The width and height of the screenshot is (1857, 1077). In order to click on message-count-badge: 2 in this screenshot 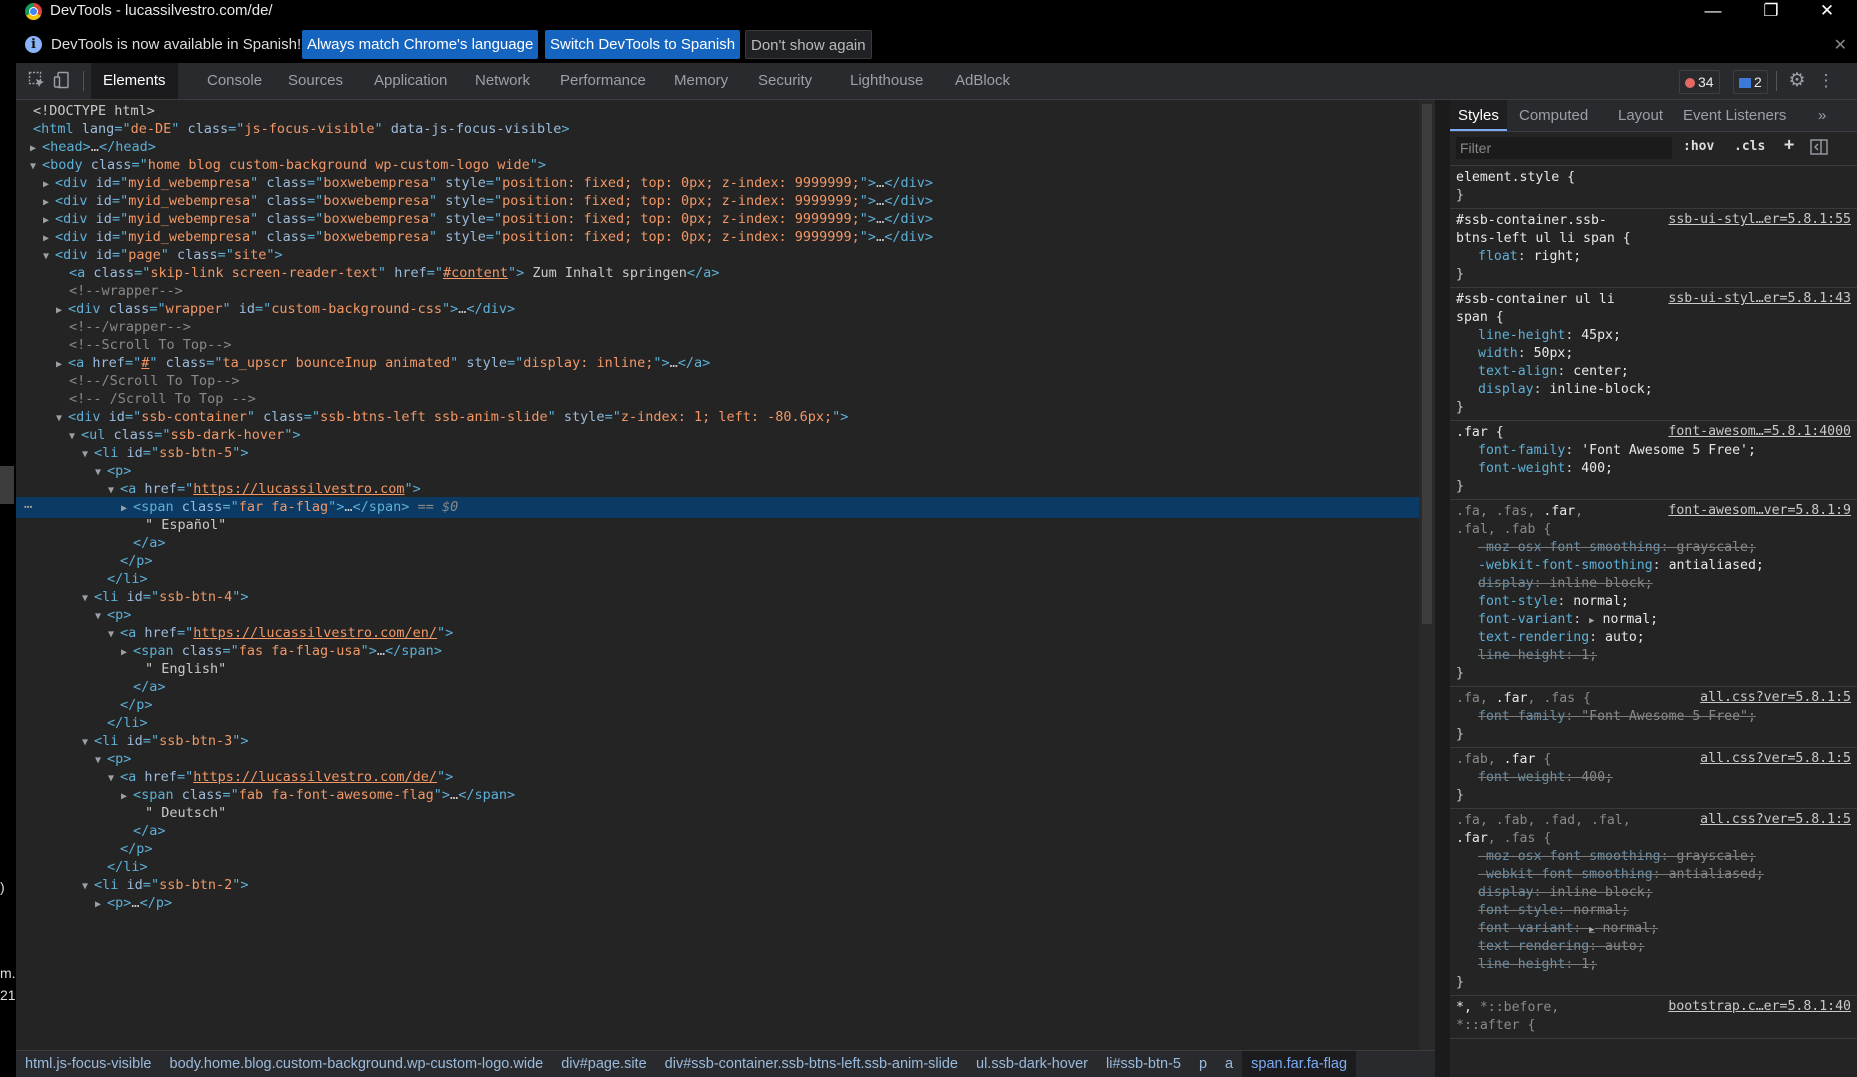, I will do `click(1750, 82)`.